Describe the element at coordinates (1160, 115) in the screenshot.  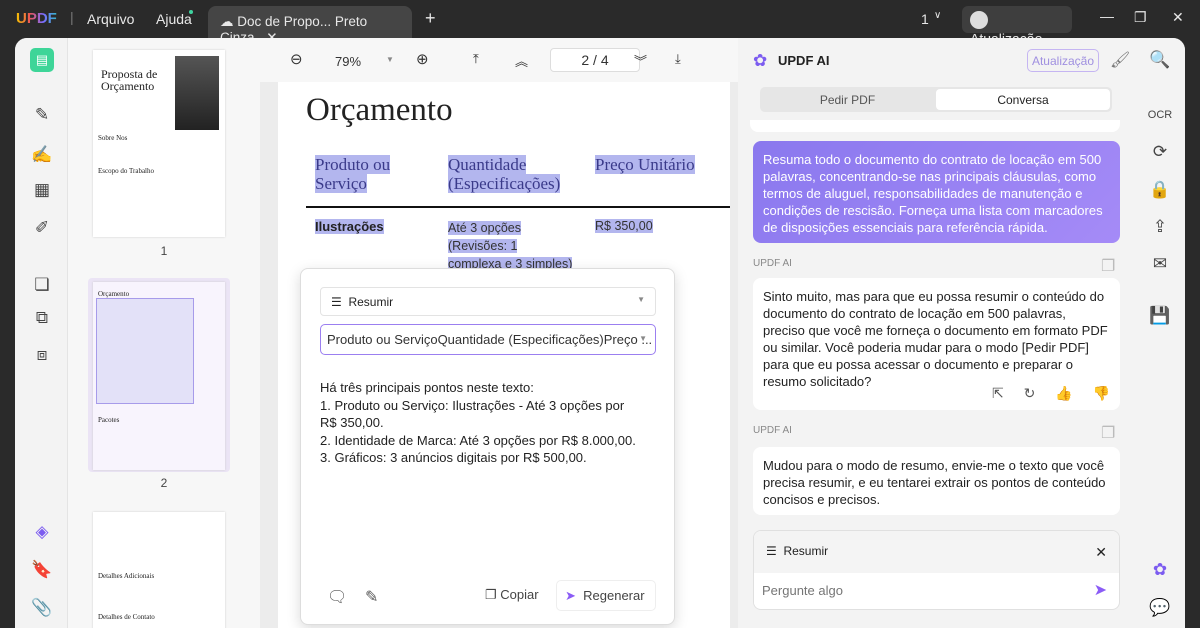
I see `ocr-icon: OCR` at that location.